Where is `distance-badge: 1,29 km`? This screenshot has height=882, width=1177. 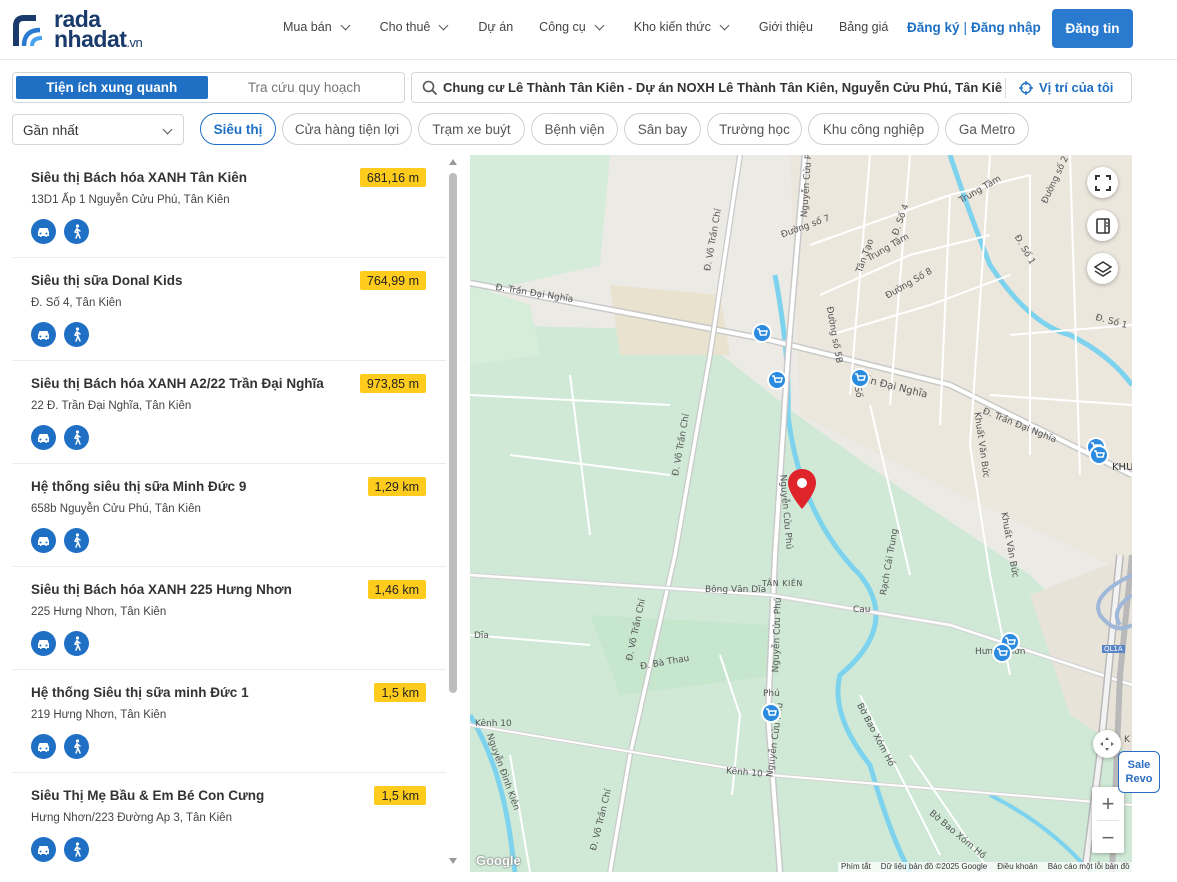
distance-badge: 1,29 km is located at coordinates (396, 486).